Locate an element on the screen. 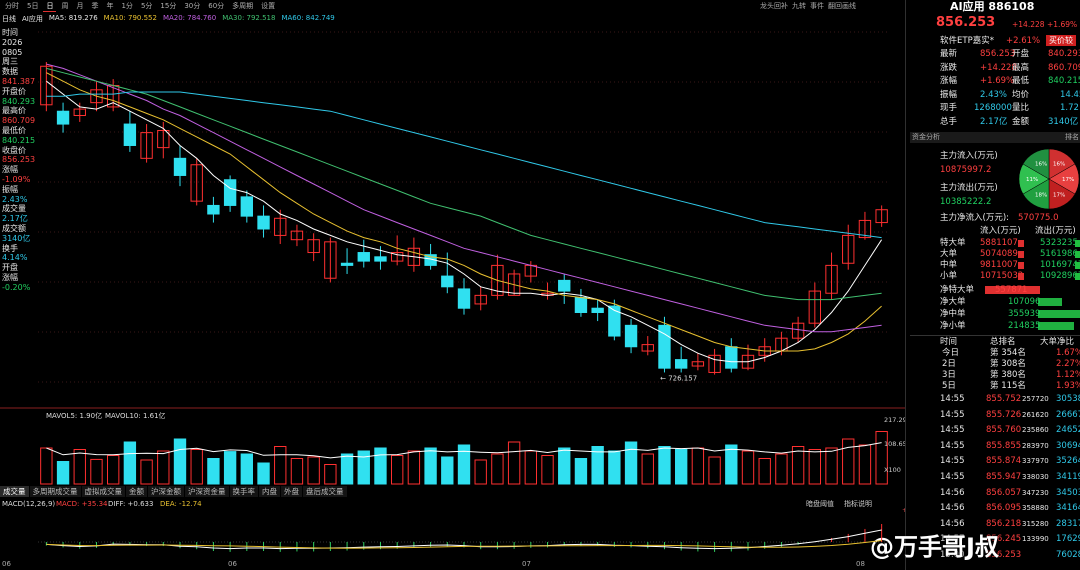  indicator-tab: 多周期成交量 is located at coordinates (55, 491).